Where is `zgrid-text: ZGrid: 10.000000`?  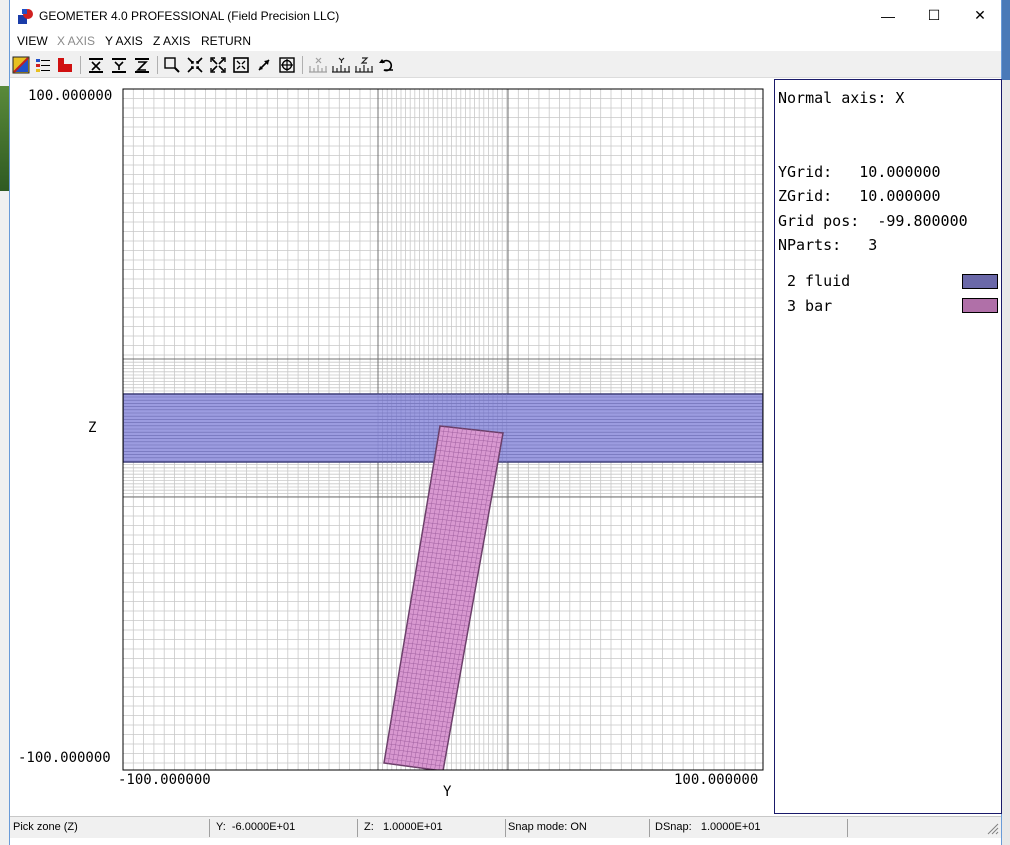 zgrid-text: ZGrid: 10.000000 is located at coordinates (859, 196).